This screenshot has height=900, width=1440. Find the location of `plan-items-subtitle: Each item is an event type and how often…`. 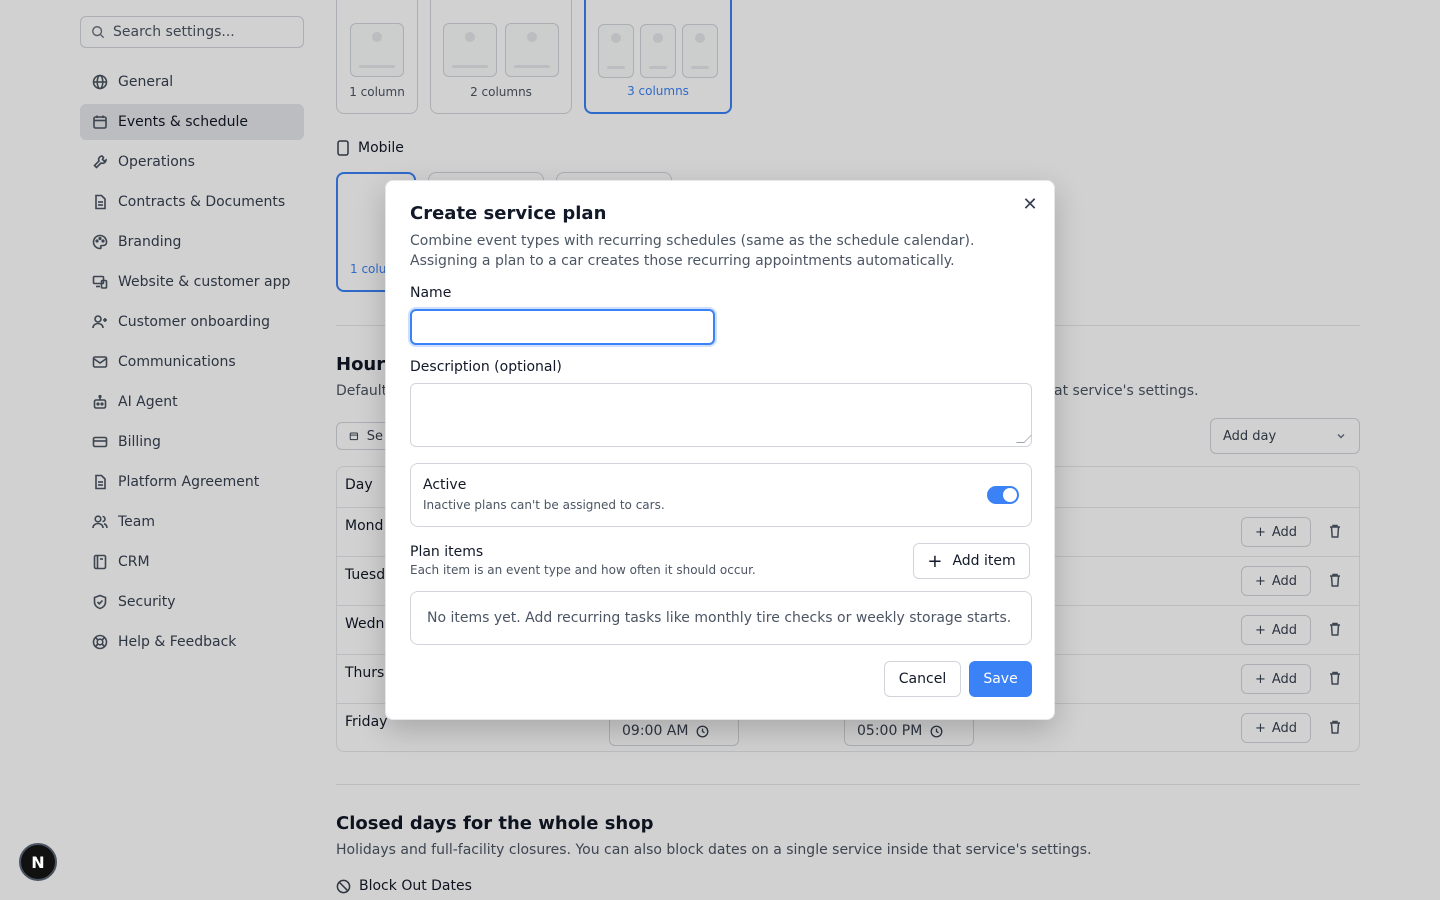

plan-items-subtitle: Each item is an event type and how often… is located at coordinates (583, 570).